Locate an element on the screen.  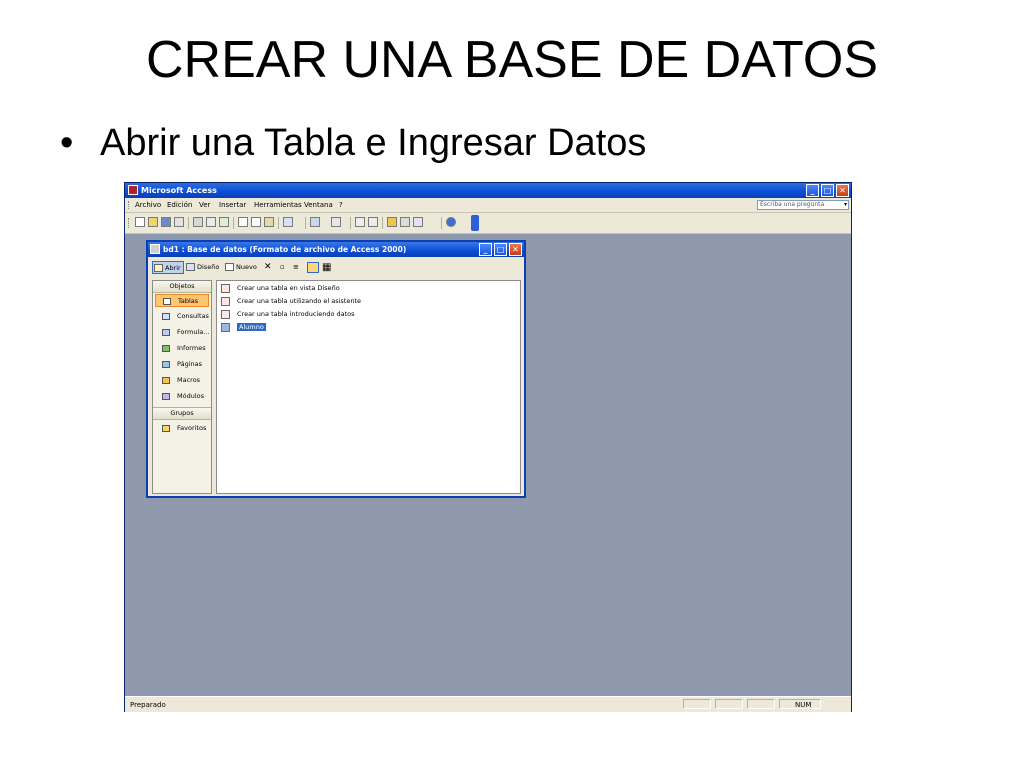
groups-header: Grupos is located at coordinates (182, 413).